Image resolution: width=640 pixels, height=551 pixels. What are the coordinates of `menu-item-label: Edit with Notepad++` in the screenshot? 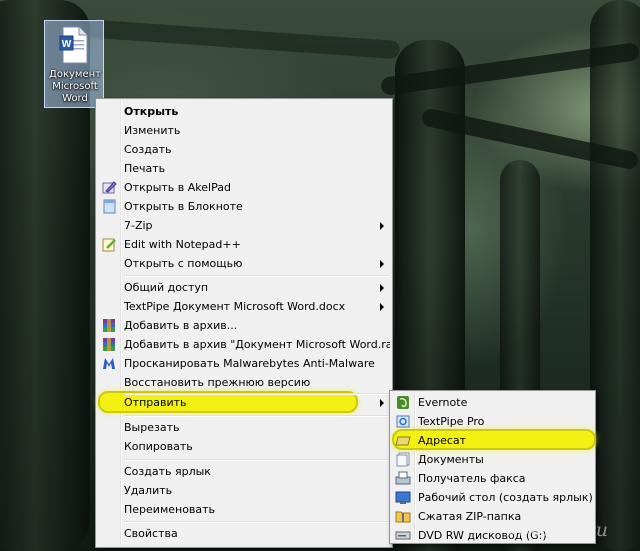 It's located at (182, 244).